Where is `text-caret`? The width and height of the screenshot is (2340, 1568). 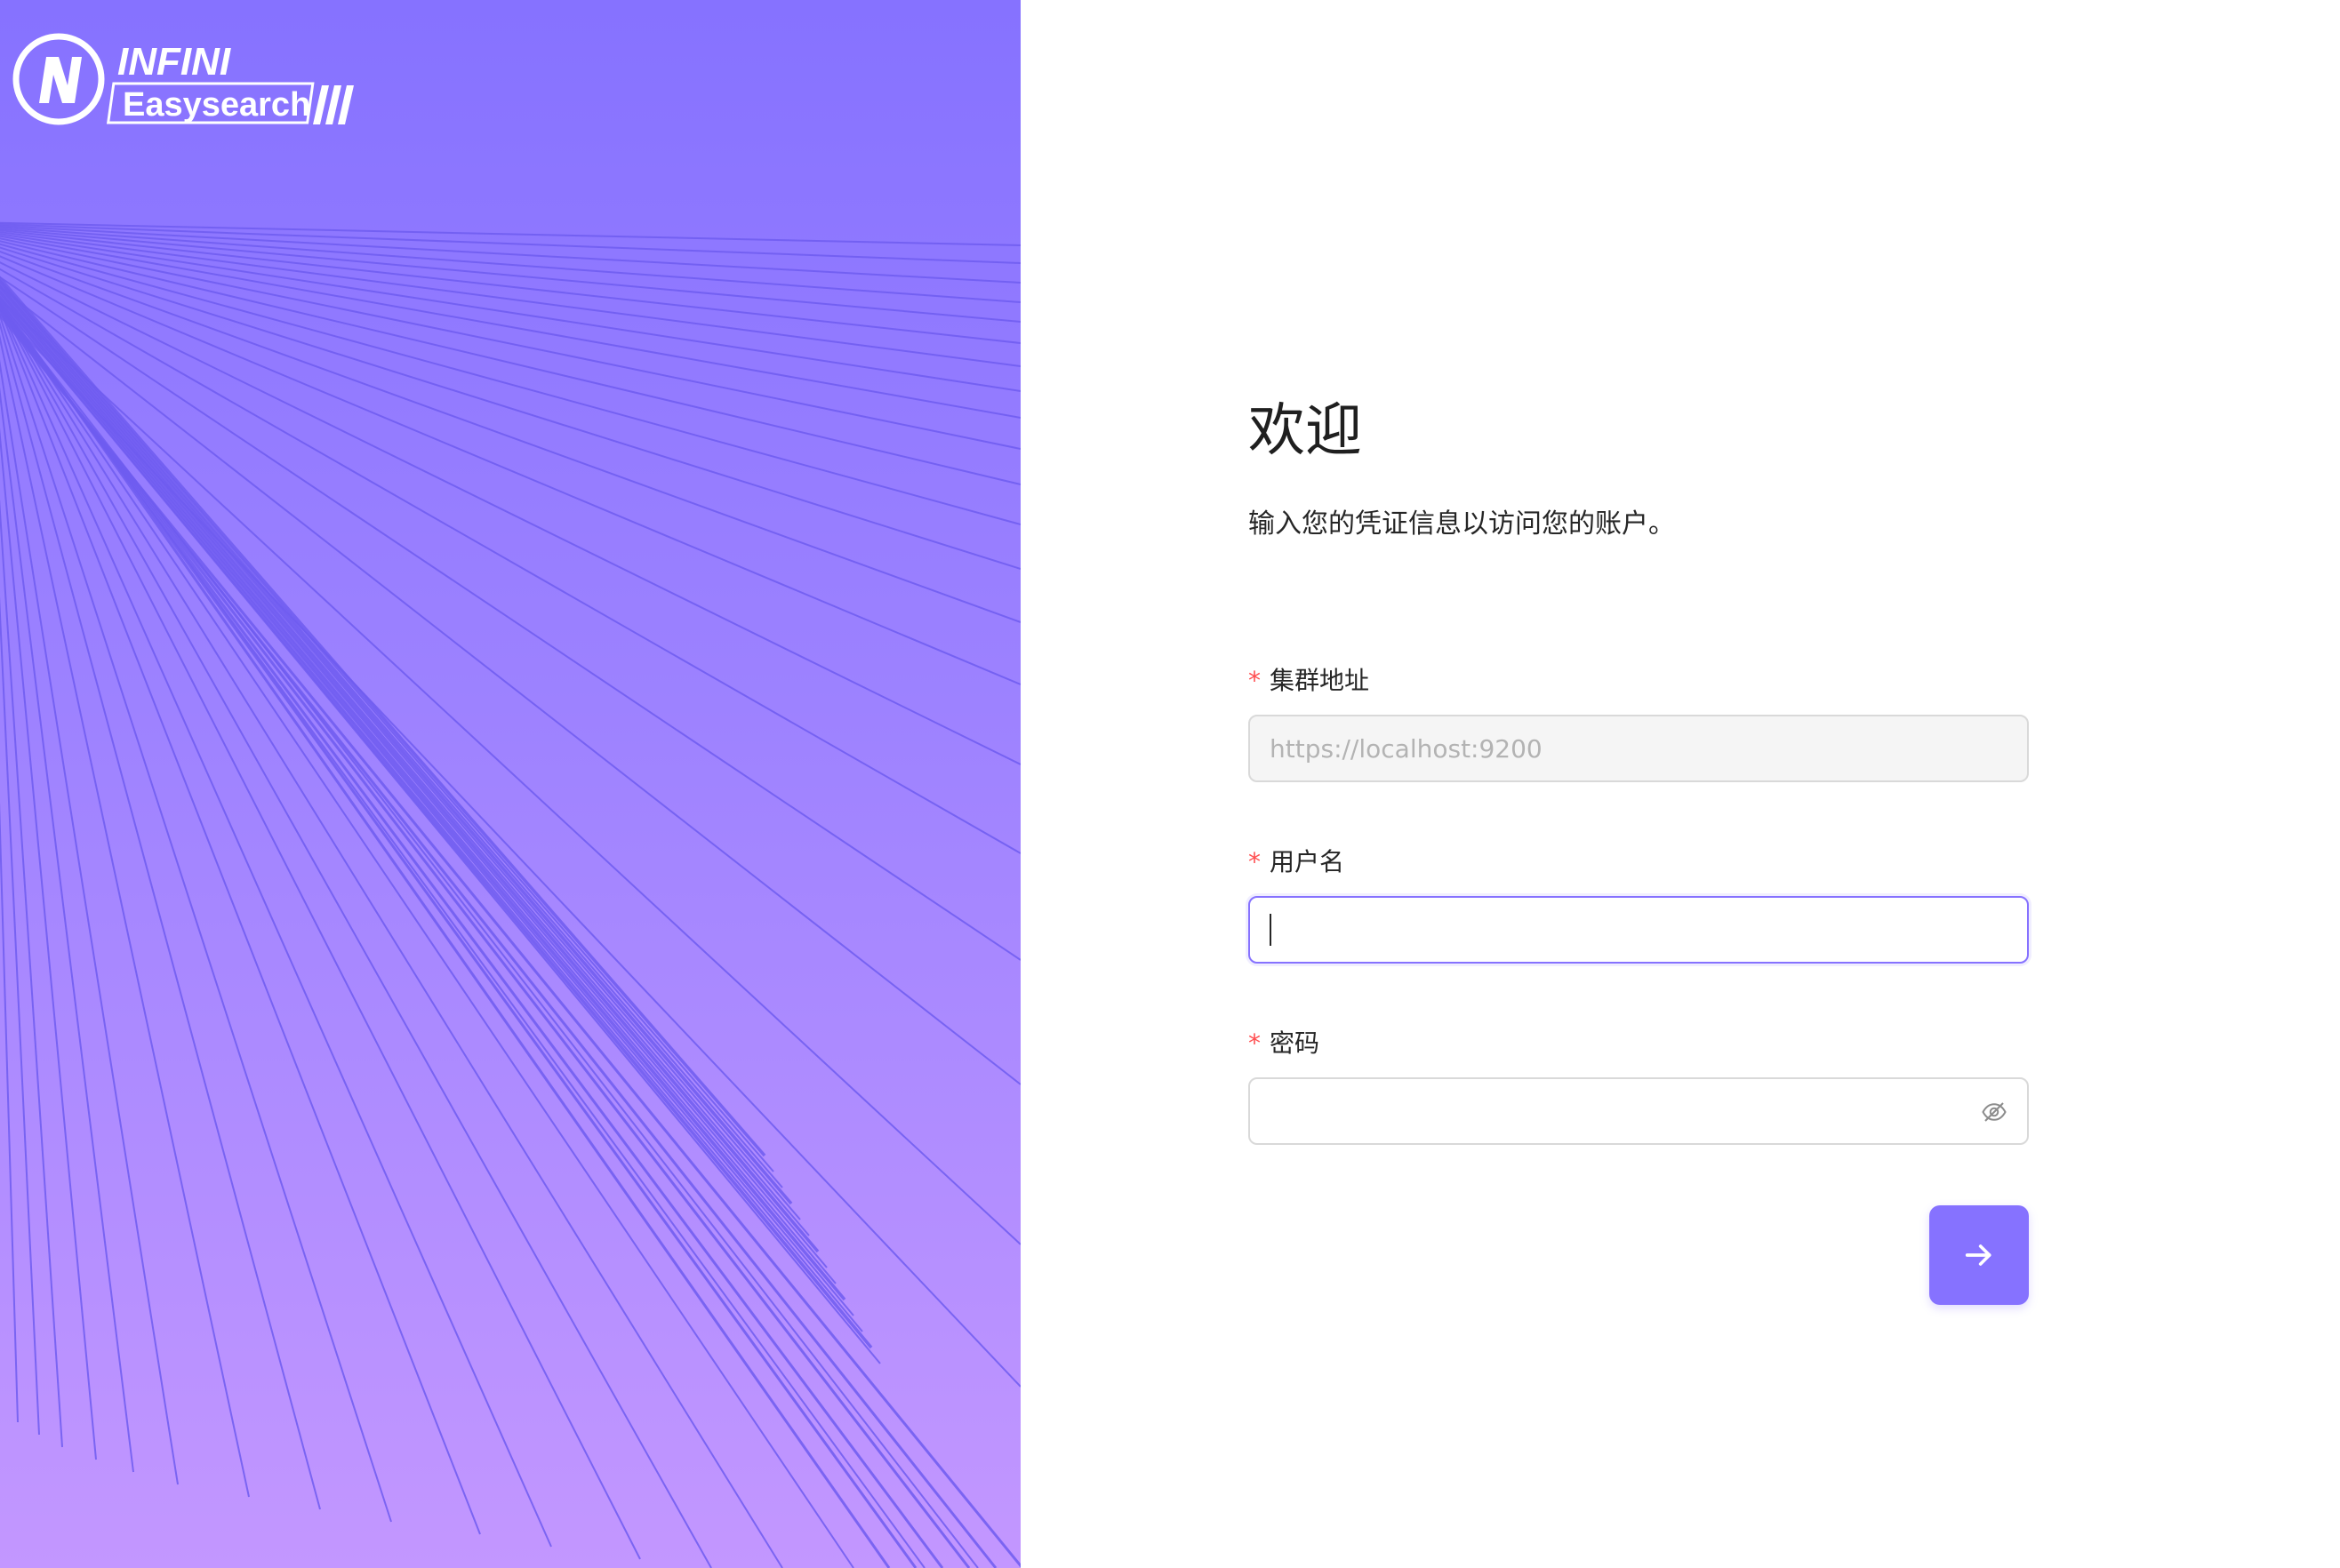 text-caret is located at coordinates (1271, 930).